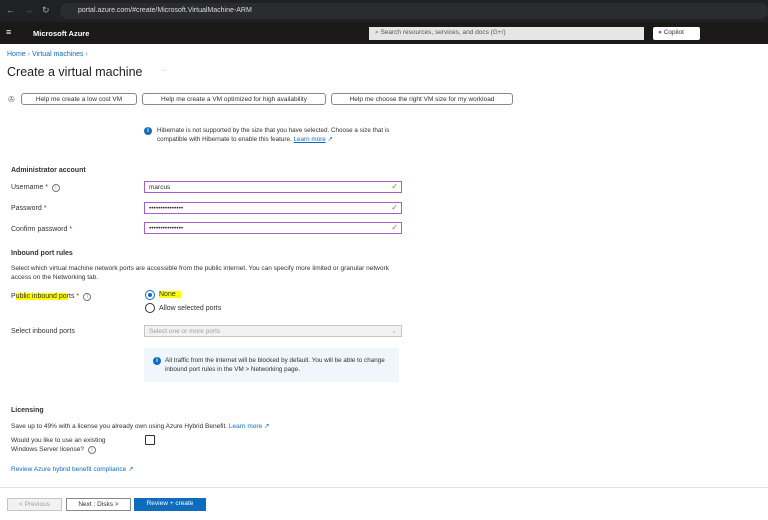 This screenshot has height=520, width=768. What do you see at coordinates (170, 504) in the screenshot?
I see `review-create-button: Review + create` at bounding box center [170, 504].